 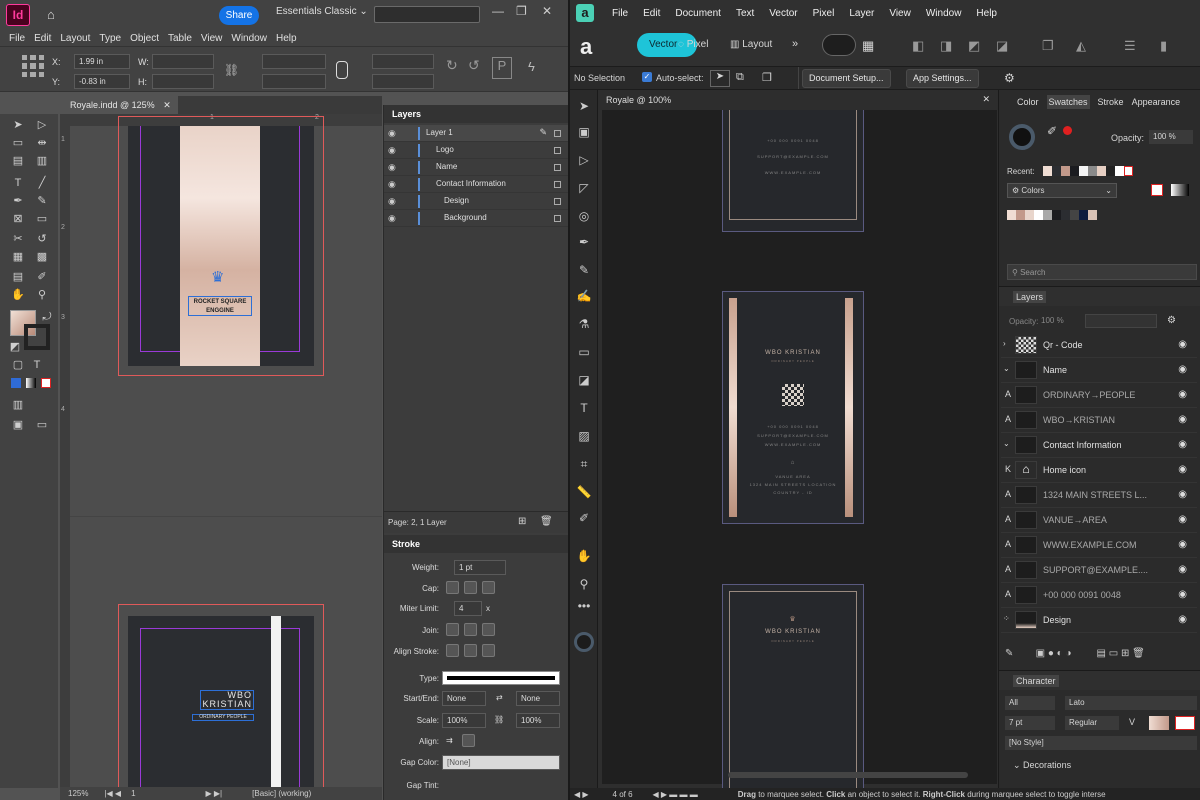 What do you see at coordinates (521, 11) in the screenshot?
I see `maximize-icon: ❐` at bounding box center [521, 11].